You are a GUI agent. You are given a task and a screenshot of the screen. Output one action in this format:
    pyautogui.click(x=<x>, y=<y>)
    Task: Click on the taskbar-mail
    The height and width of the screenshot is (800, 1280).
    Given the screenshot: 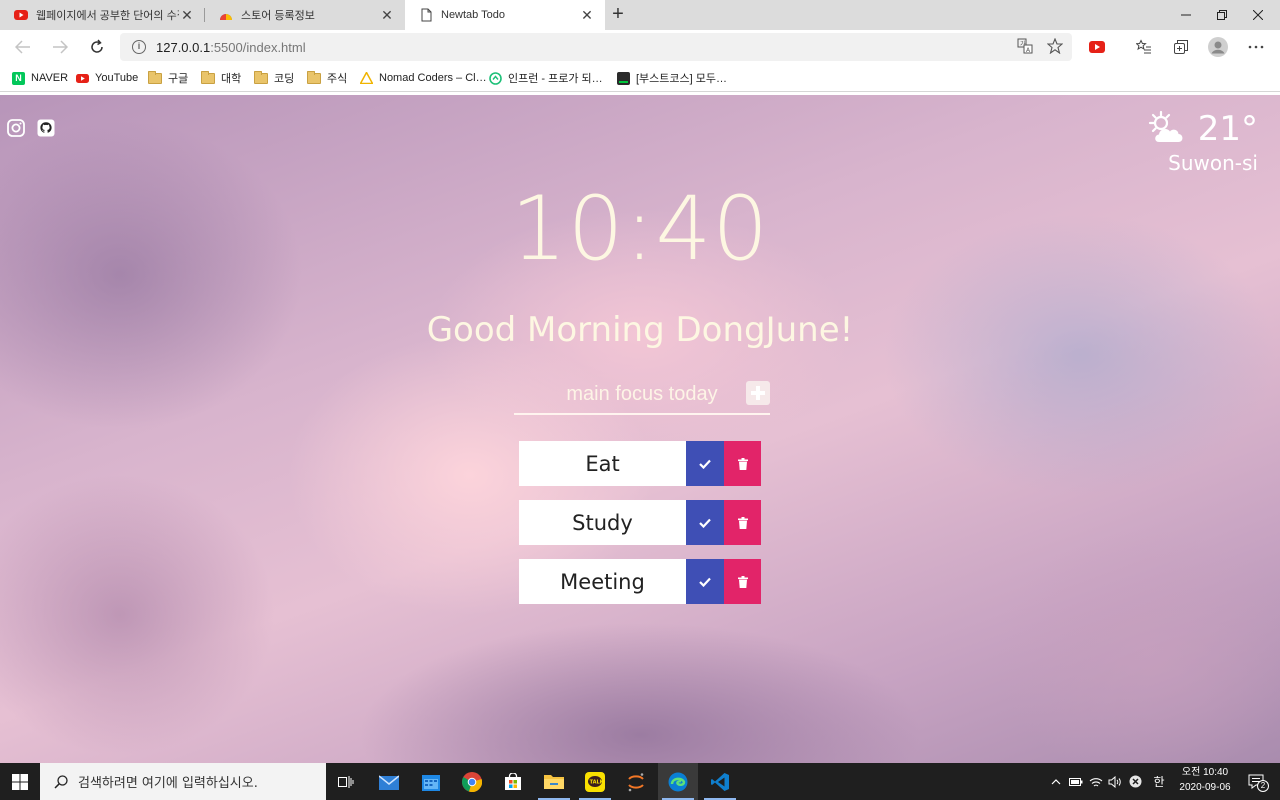 What is the action you would take?
    pyautogui.click(x=389, y=781)
    